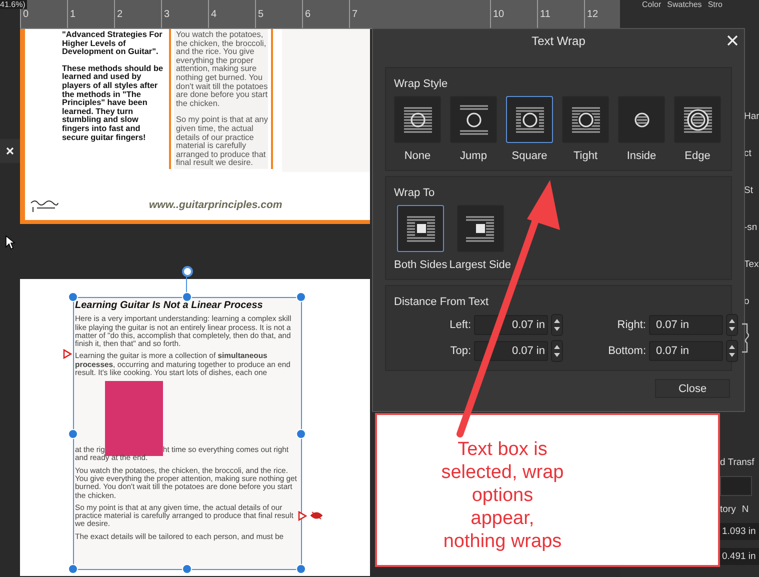 The height and width of the screenshot is (577, 759). What do you see at coordinates (746, 338) in the screenshot?
I see `chain-link-icon` at bounding box center [746, 338].